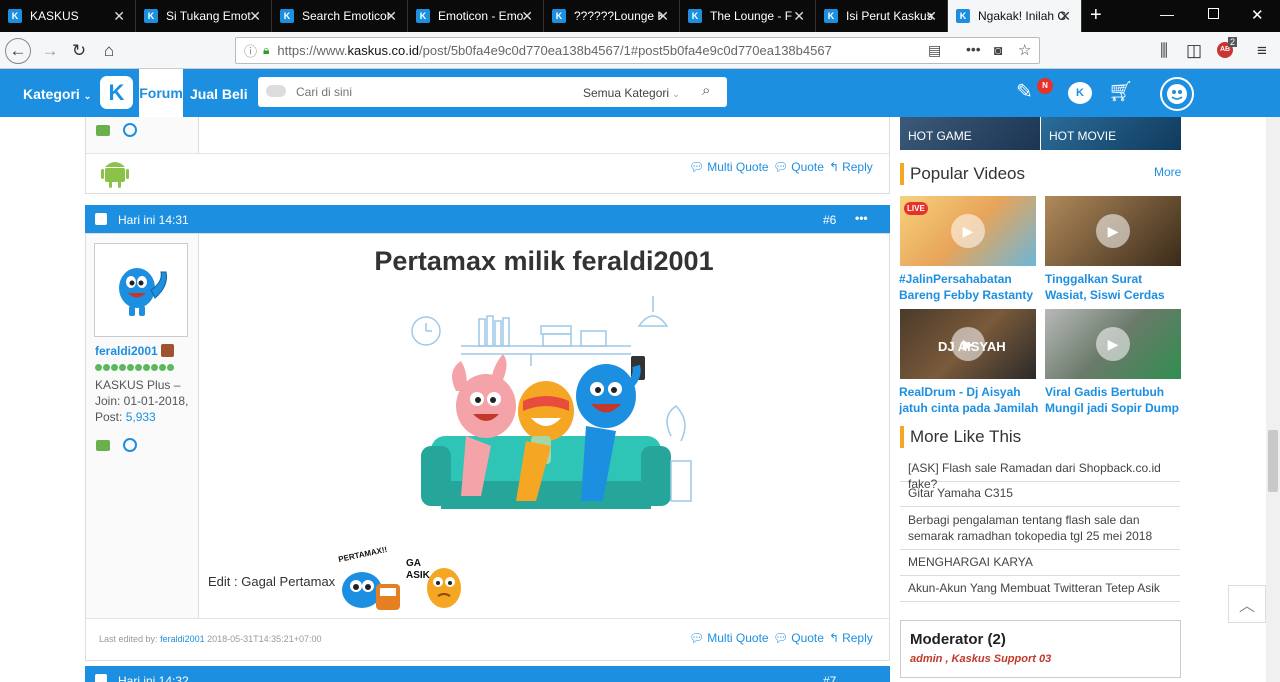 This screenshot has width=1280, height=682. What do you see at coordinates (829, 220) in the screenshot?
I see `post-number: #6` at bounding box center [829, 220].